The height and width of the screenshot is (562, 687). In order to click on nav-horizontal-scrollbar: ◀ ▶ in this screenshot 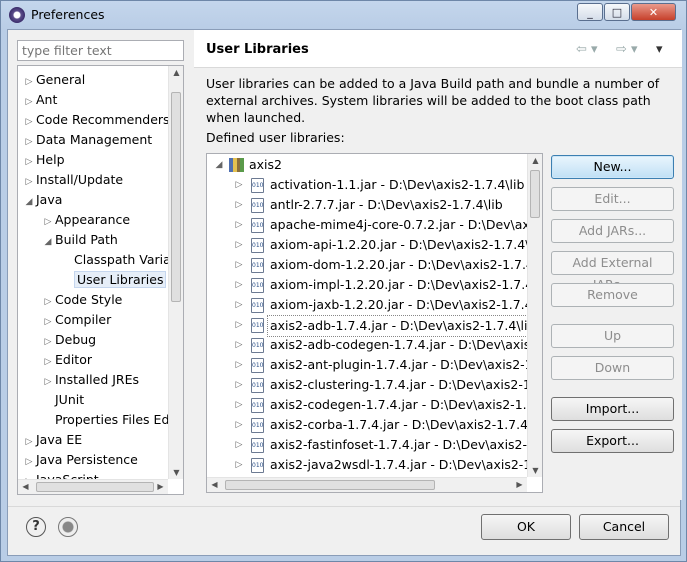, I will do `click(93, 486)`.